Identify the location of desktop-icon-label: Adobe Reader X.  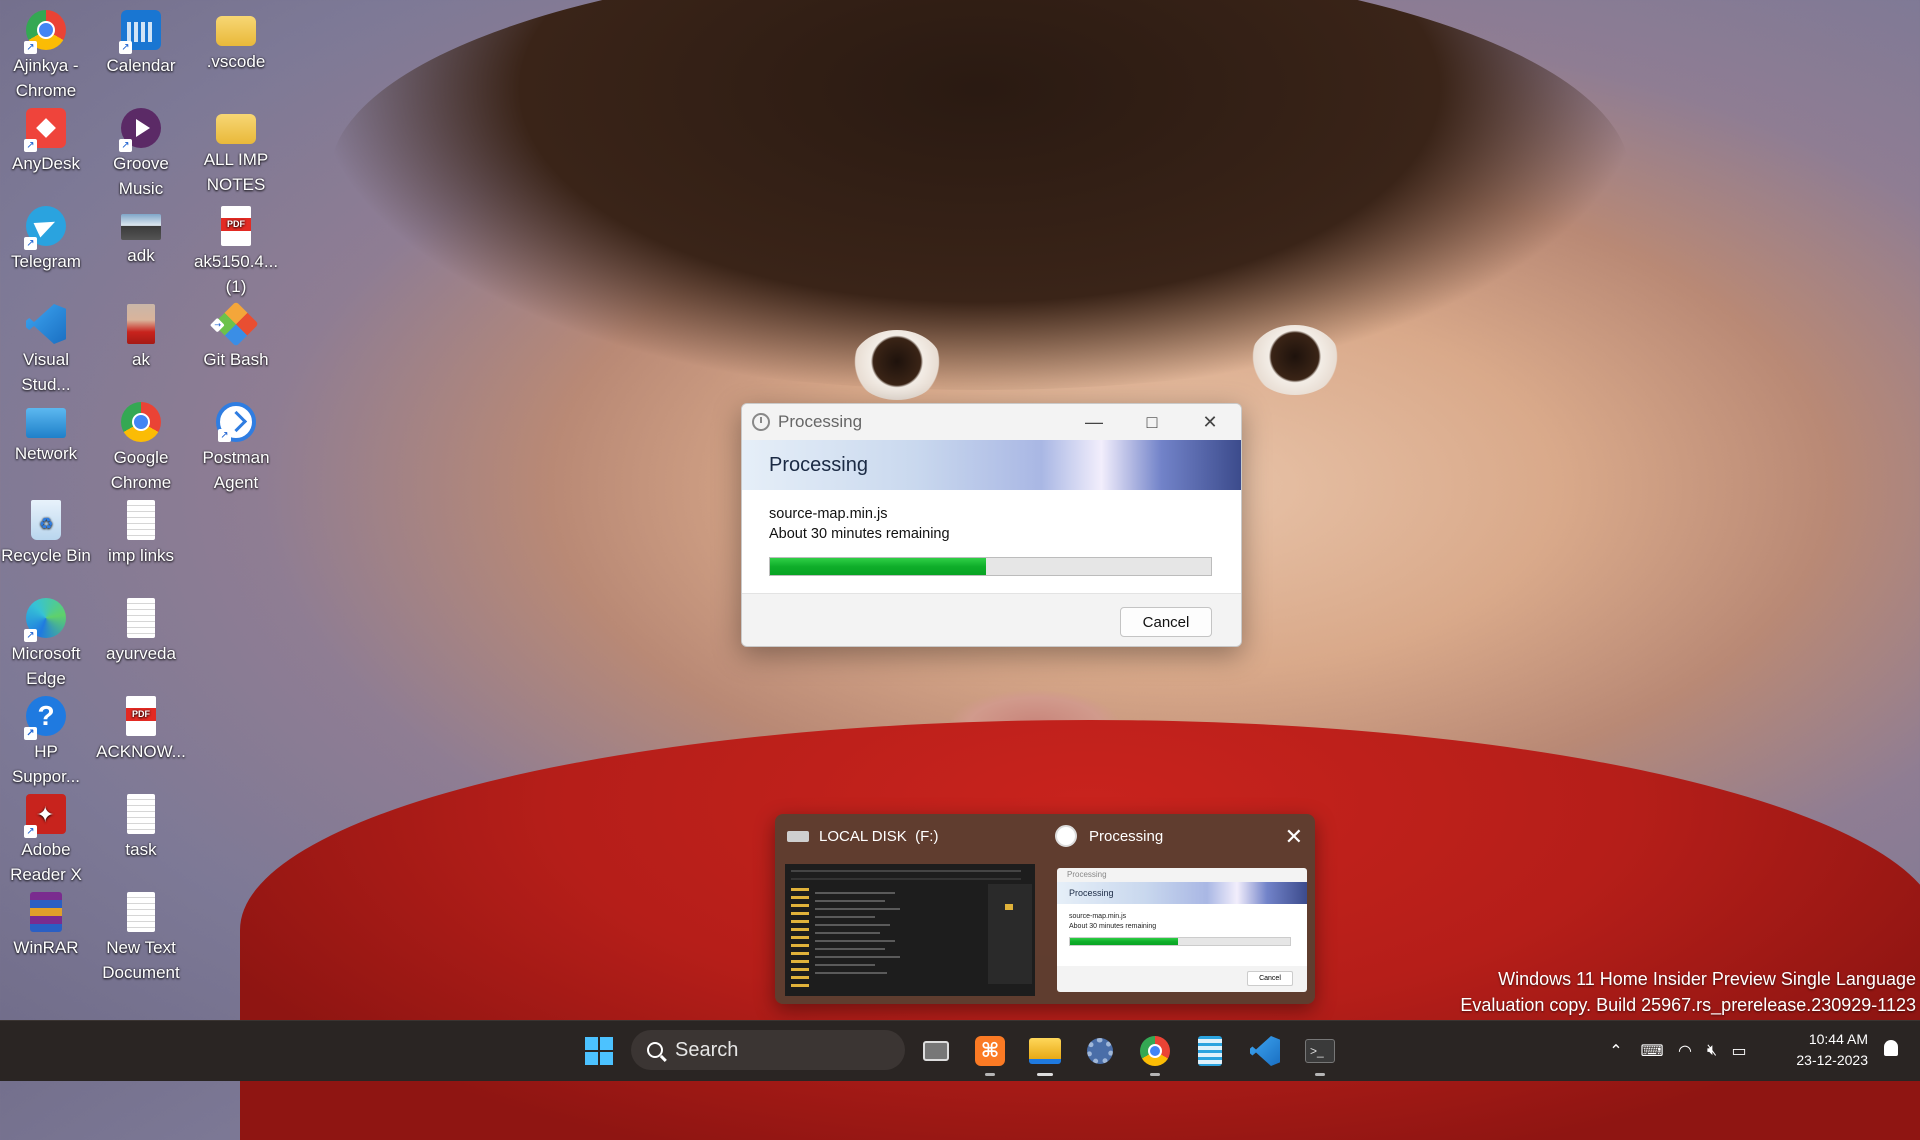
(46, 862).